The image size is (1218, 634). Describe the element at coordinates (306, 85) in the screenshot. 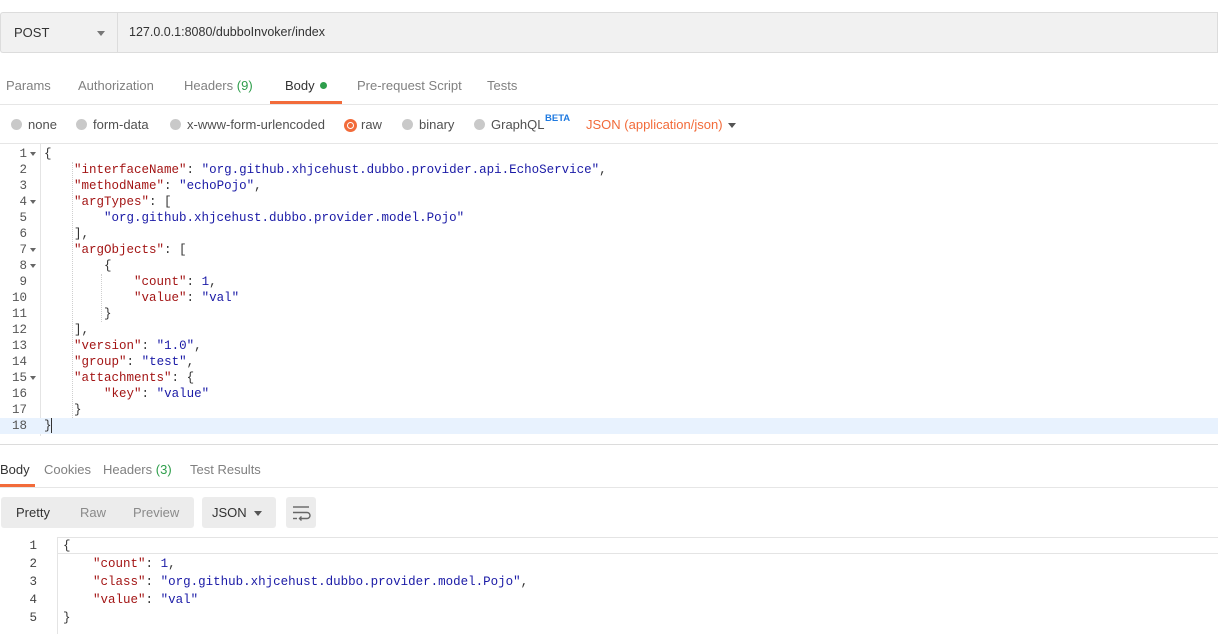

I see `tab-body: Body` at that location.